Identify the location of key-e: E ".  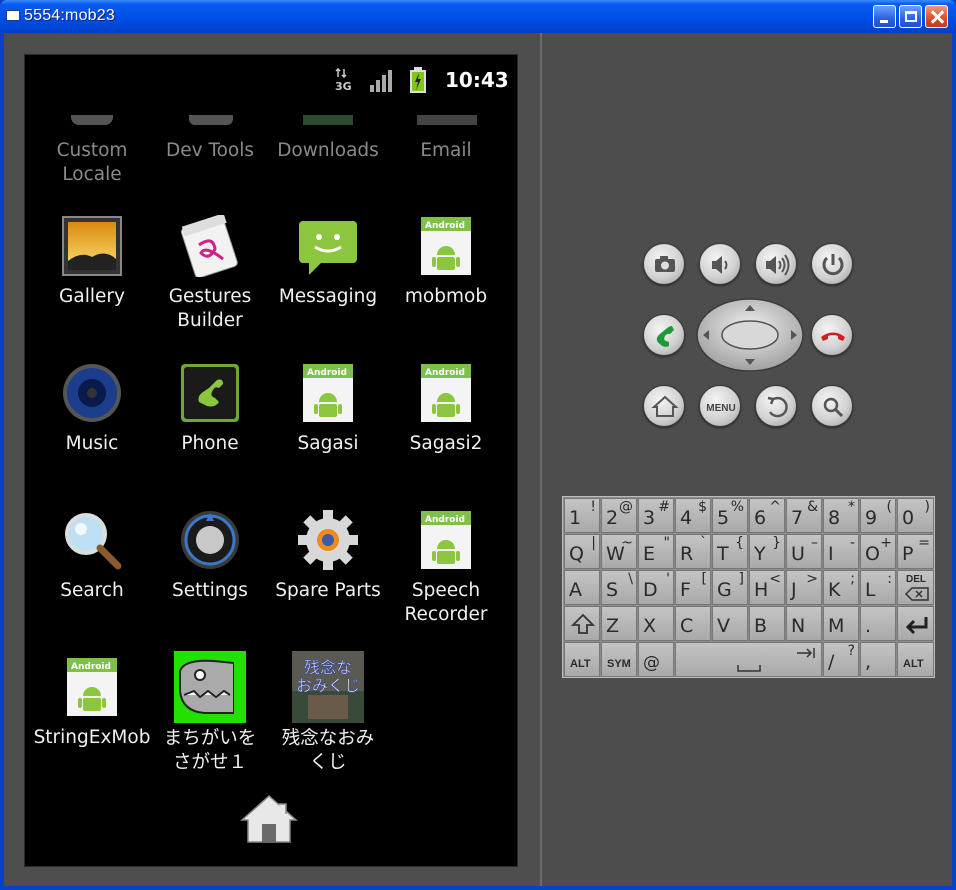
(656, 551).